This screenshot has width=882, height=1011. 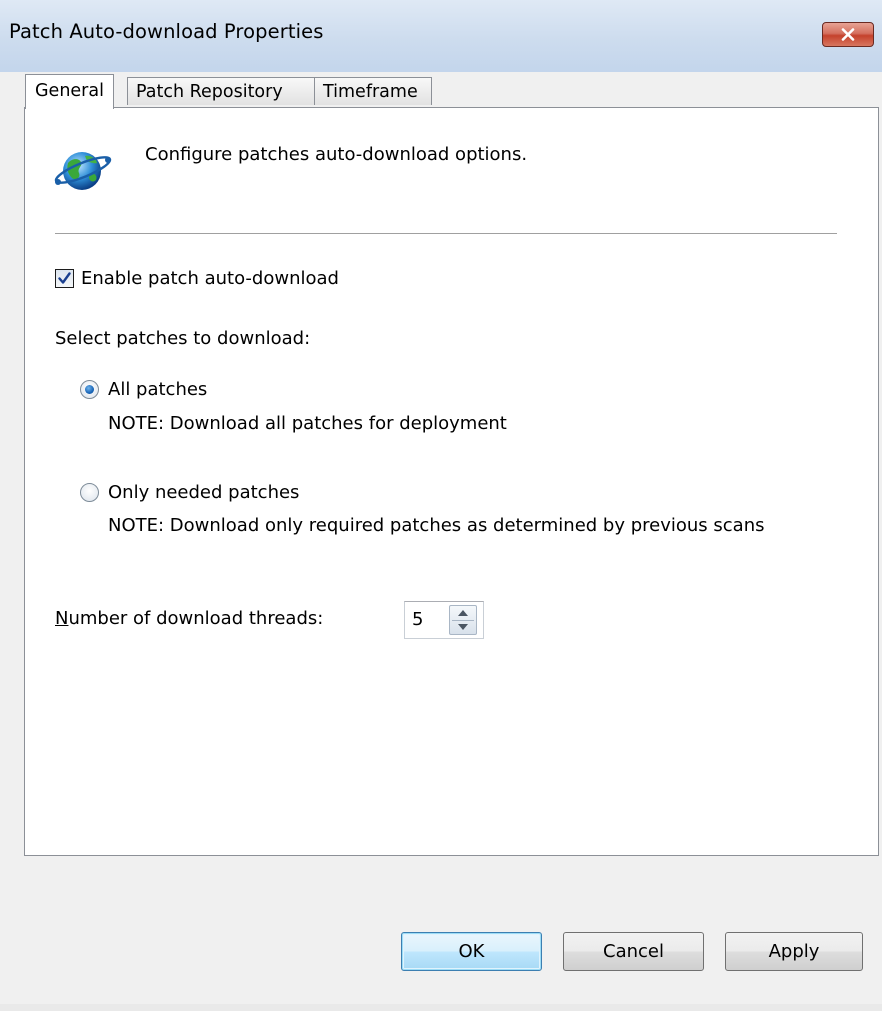 I want to click on spinner-buttons, so click(x=463, y=620).